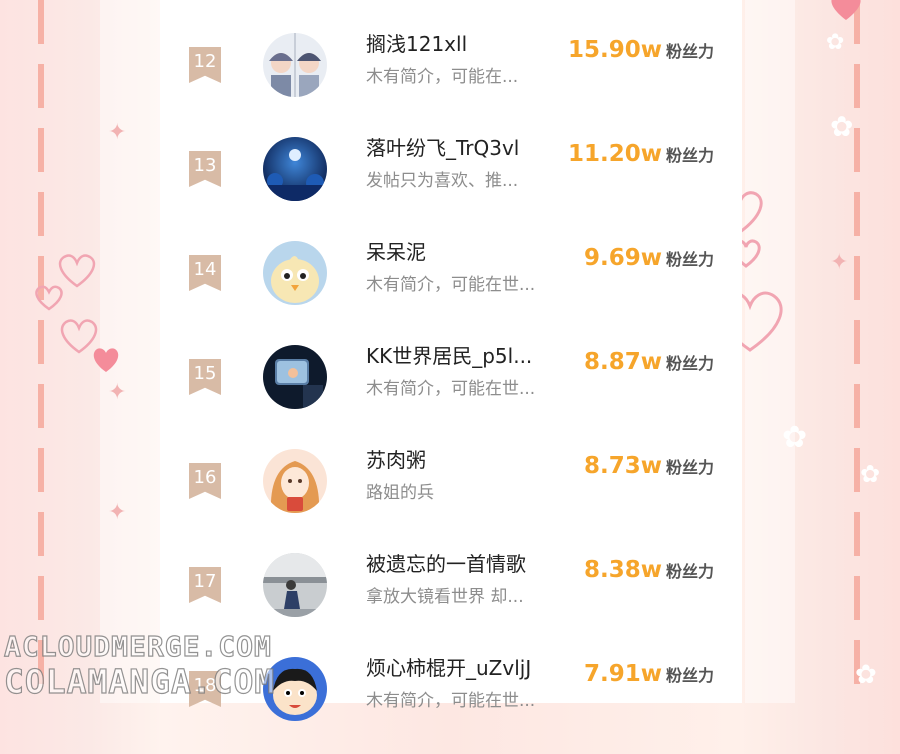 The height and width of the screenshot is (754, 900). I want to click on fan-power-value: 11.20w, so click(614, 154).